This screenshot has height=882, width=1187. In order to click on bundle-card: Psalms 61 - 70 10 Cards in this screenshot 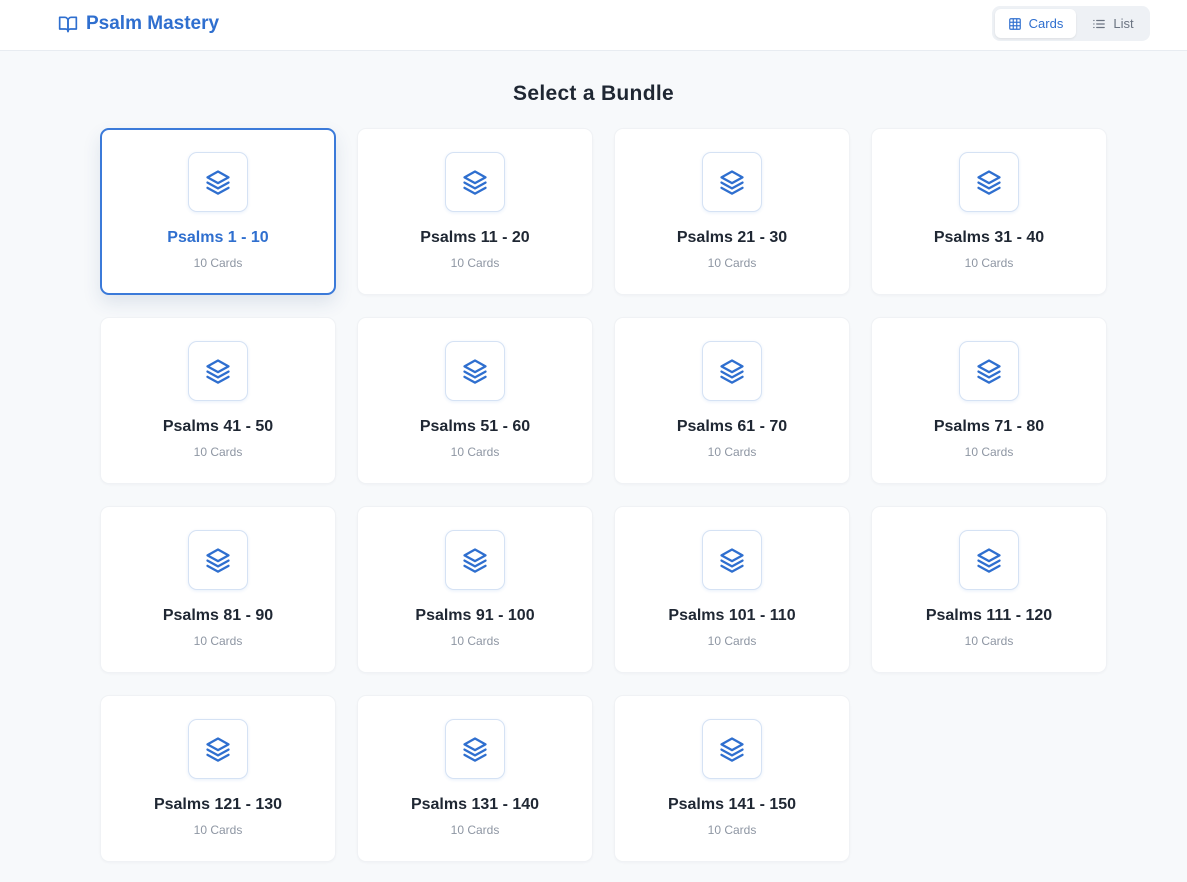, I will do `click(732, 400)`.